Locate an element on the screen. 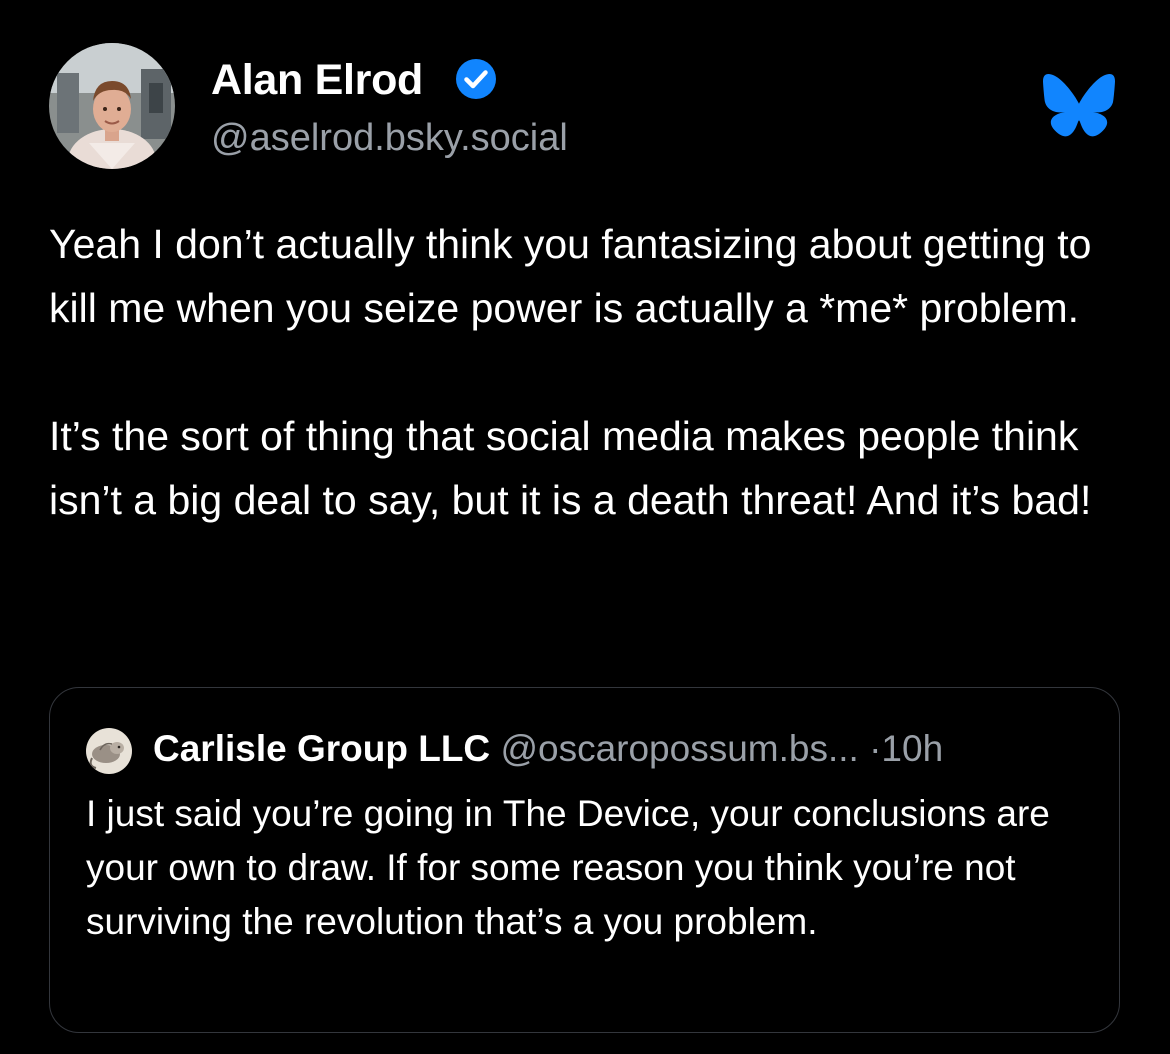  author-handle: @aselrod.bsky.social is located at coordinates (389, 138).